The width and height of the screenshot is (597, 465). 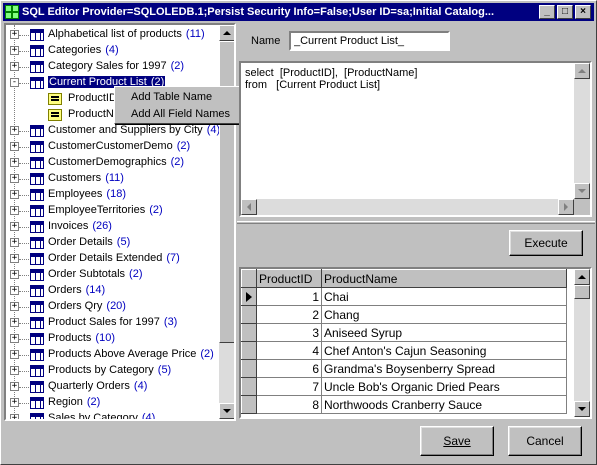 I want to click on tree-item-label: Products by Category (5), so click(x=109, y=370).